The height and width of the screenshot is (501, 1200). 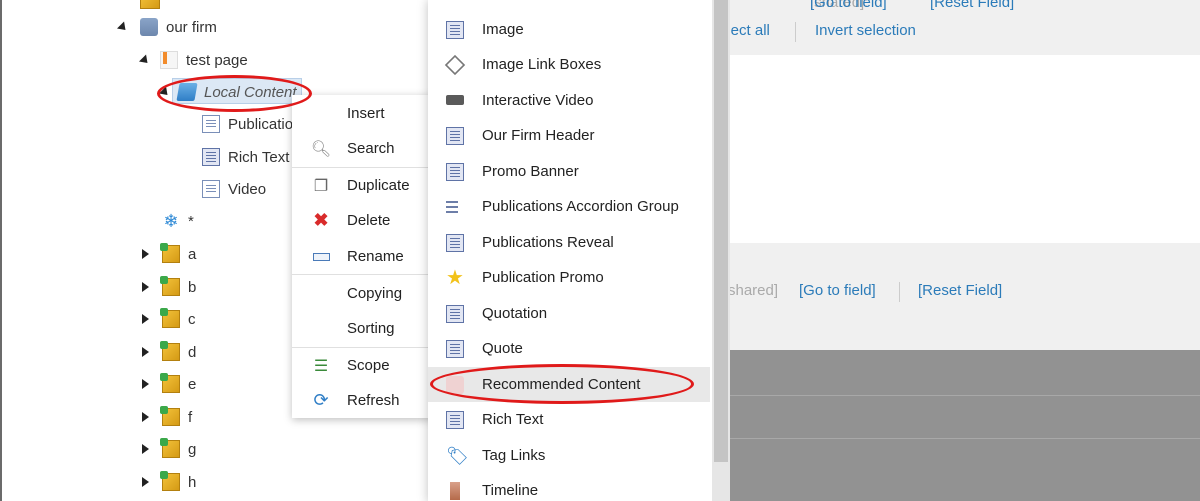 I want to click on timeline-icon, so click(x=455, y=490).